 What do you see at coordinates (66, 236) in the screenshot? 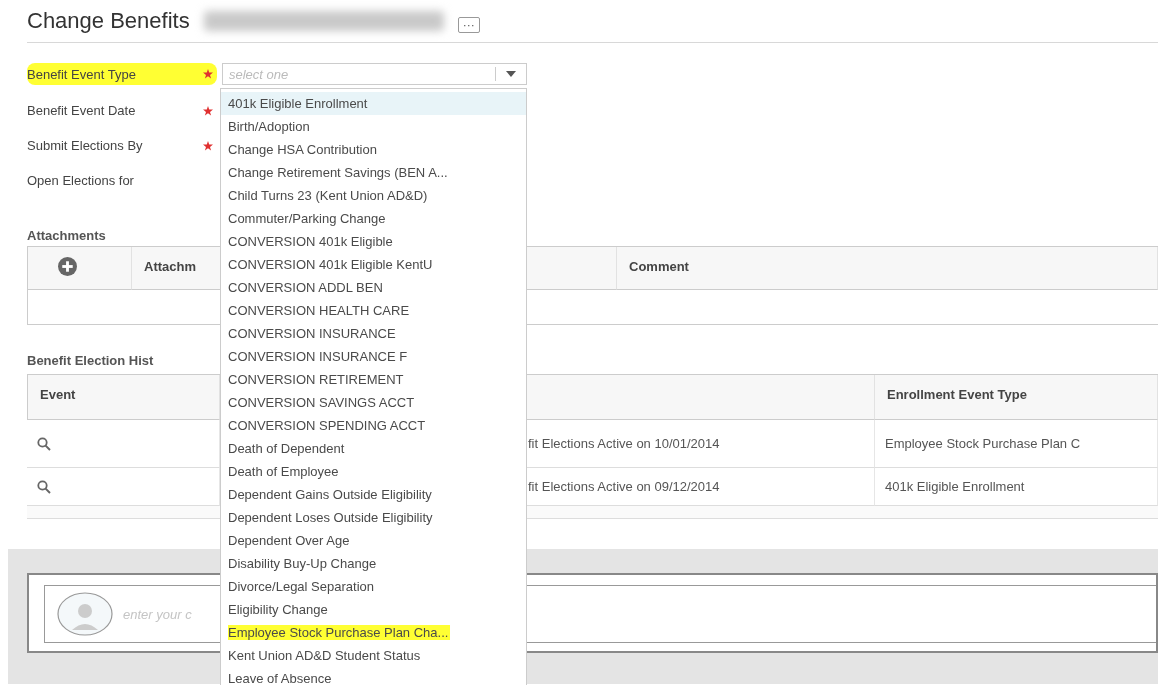
I see `section-title: Attachments` at bounding box center [66, 236].